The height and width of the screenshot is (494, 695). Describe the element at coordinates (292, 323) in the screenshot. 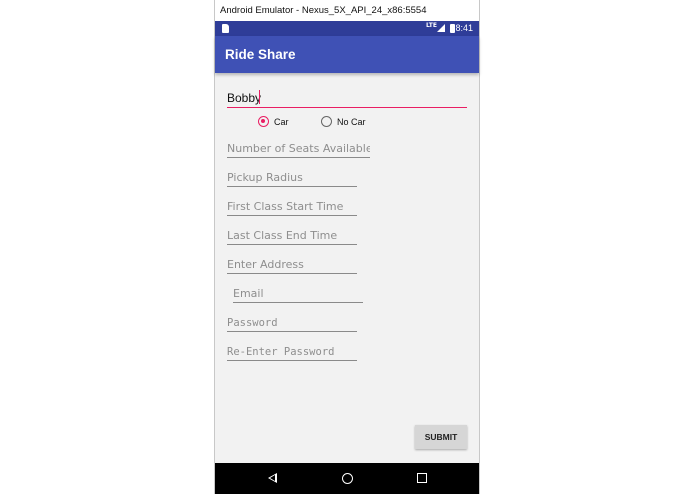

I see `password-input` at that location.